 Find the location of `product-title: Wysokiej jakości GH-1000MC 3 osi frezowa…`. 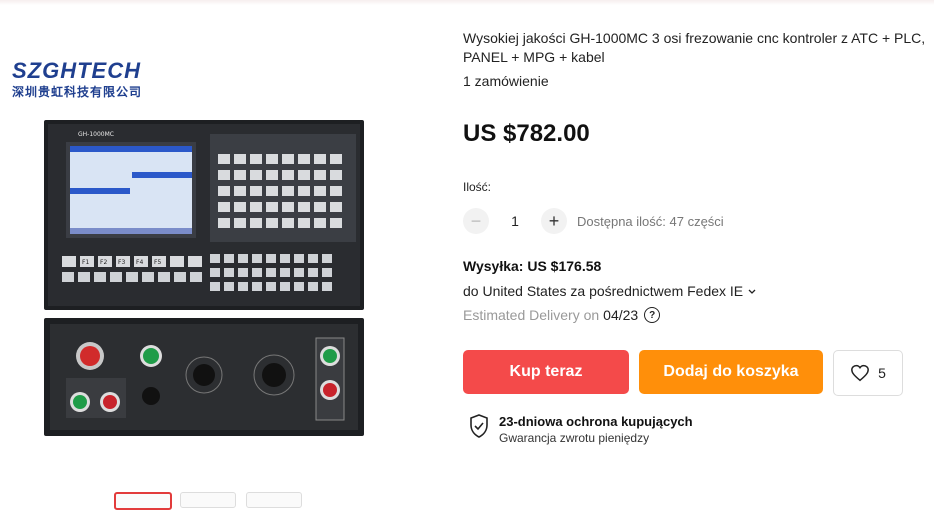

product-title: Wysokiej jakości GH-1000MC 3 osi frezowa… is located at coordinates (694, 47).